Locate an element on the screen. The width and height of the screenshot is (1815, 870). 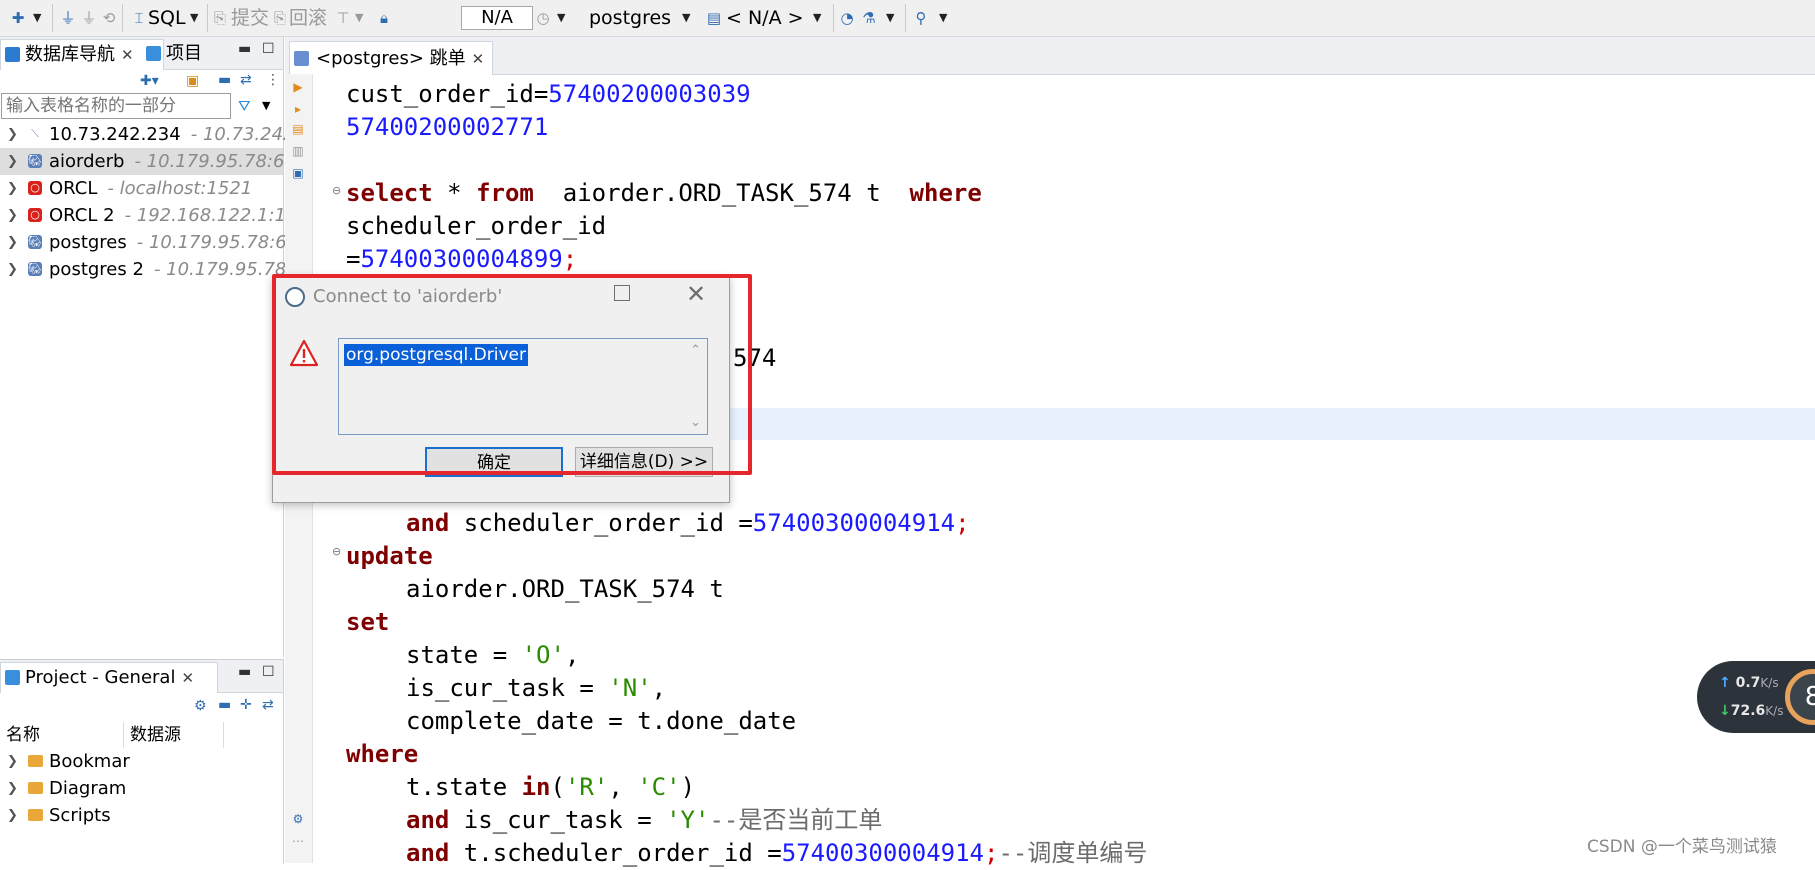
code-line: complete_date = t.done_date is located at coordinates (601, 721).